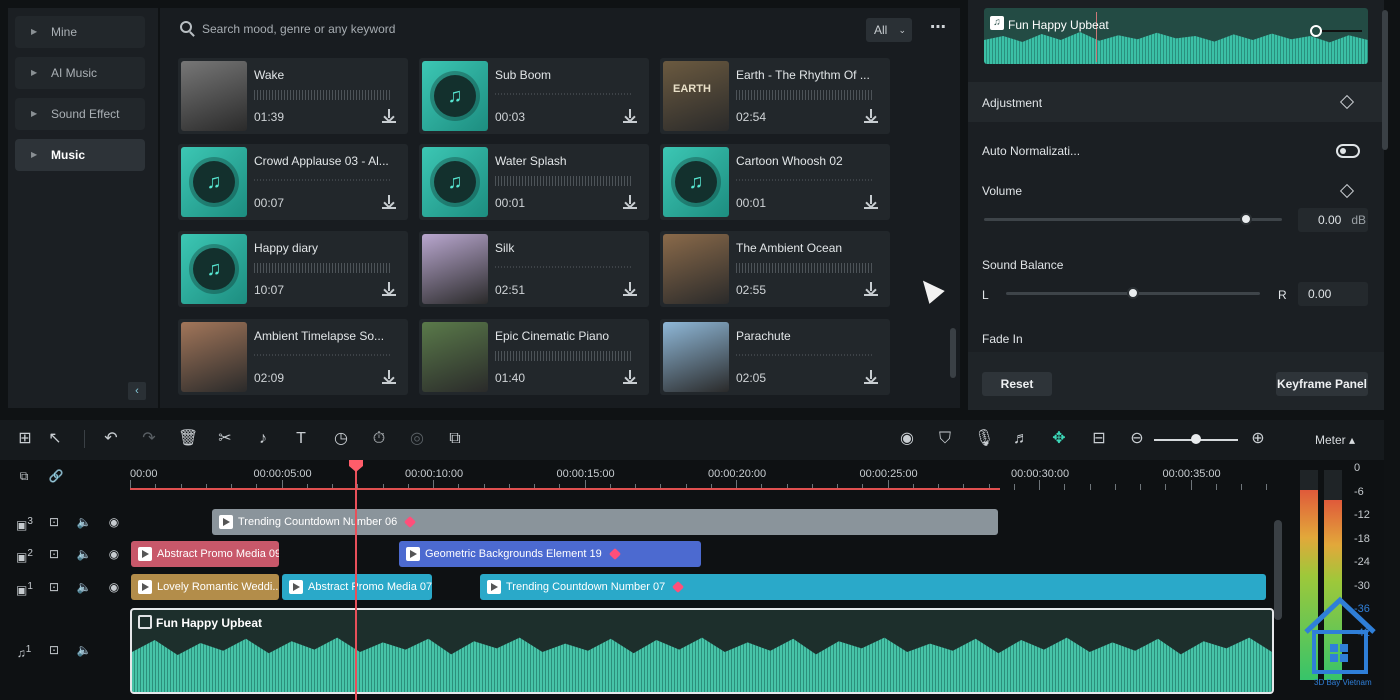 This screenshot has width=1400, height=700. Describe the element at coordinates (550, 554) in the screenshot. I see `timeline-clip: Geometric Backgrounds Element 19` at that location.